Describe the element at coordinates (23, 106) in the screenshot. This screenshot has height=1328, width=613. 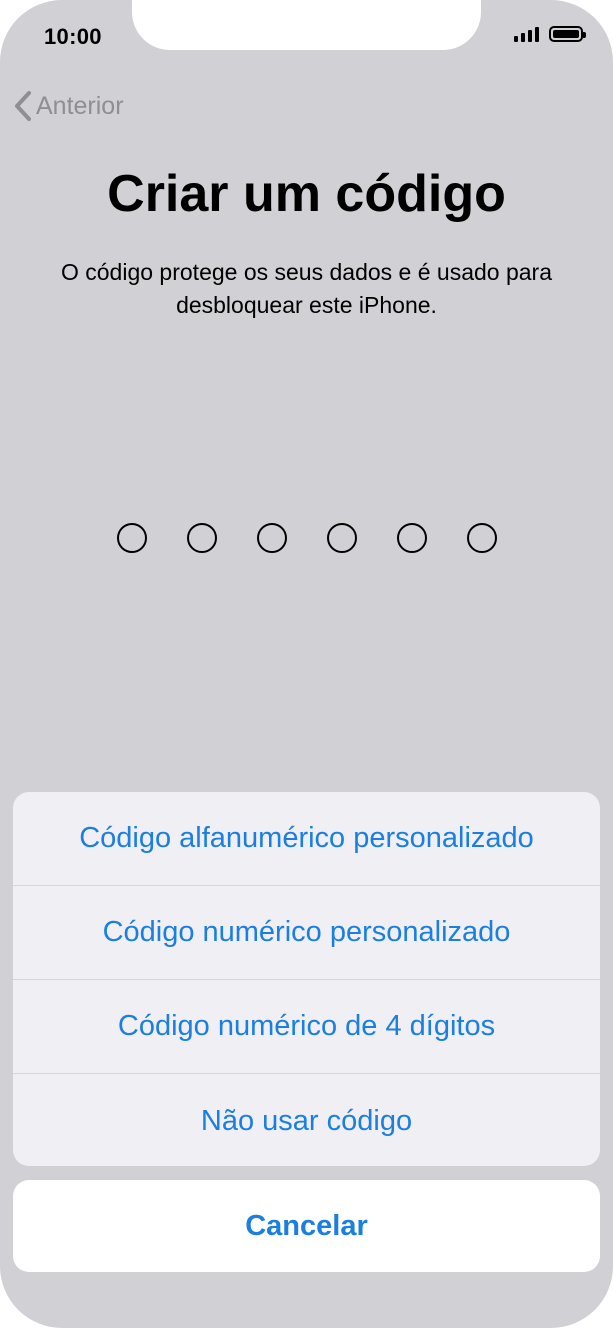
I see `chevron-left-icon` at that location.